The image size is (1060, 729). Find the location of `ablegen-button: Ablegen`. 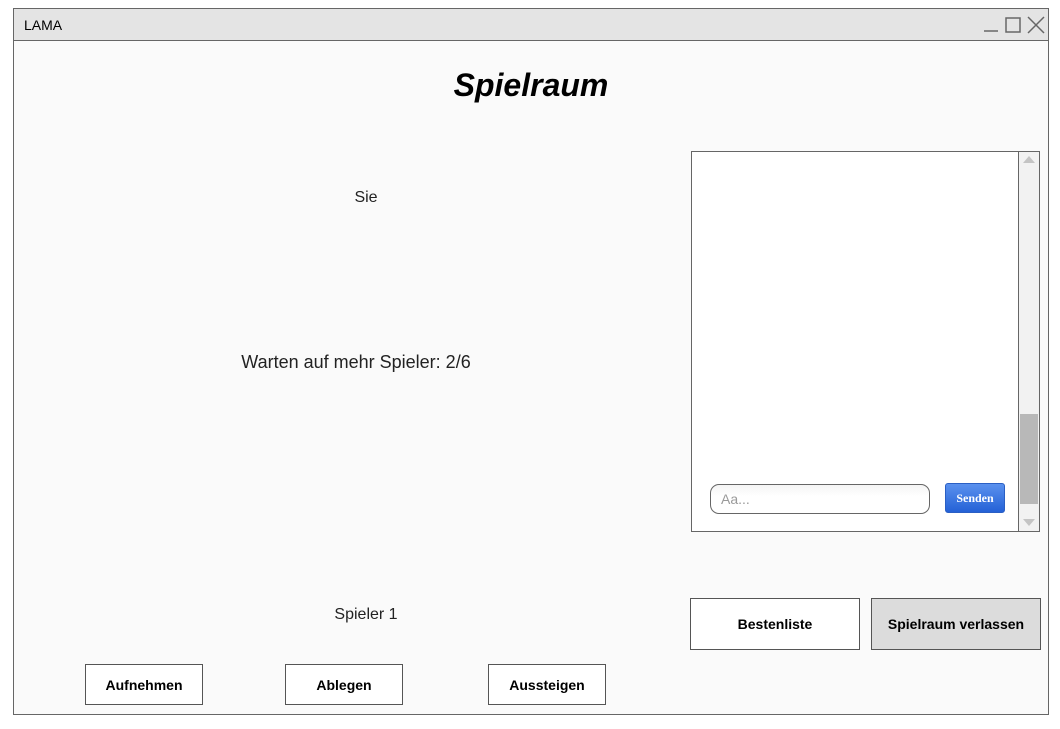

ablegen-button: Ablegen is located at coordinates (344, 684).